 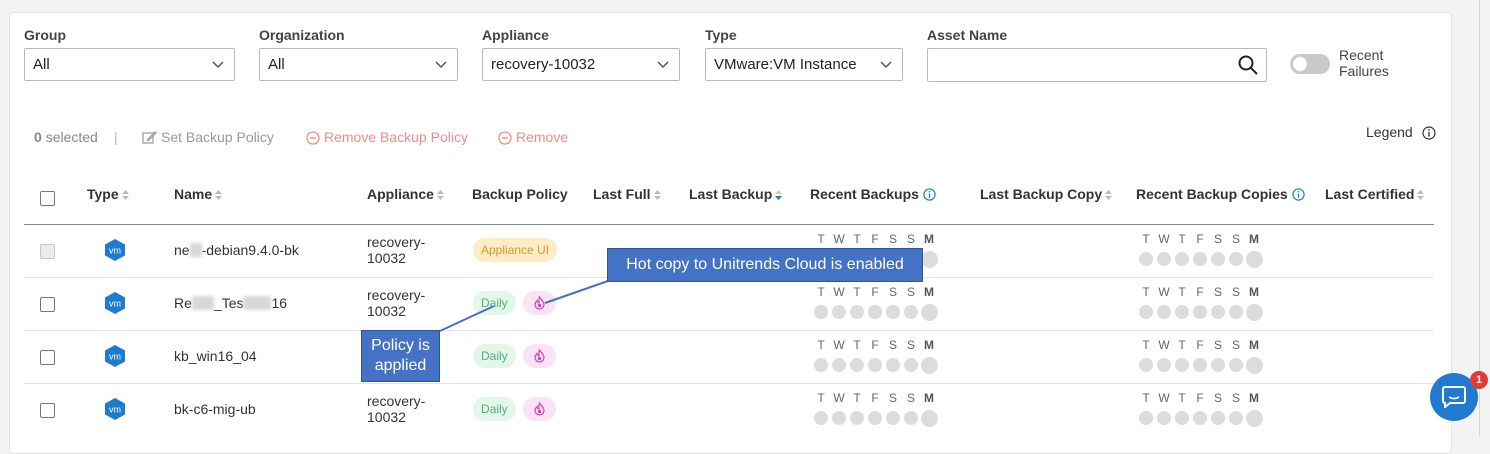 What do you see at coordinates (515, 250) in the screenshot?
I see `policy-badge: Appliance UI` at bounding box center [515, 250].